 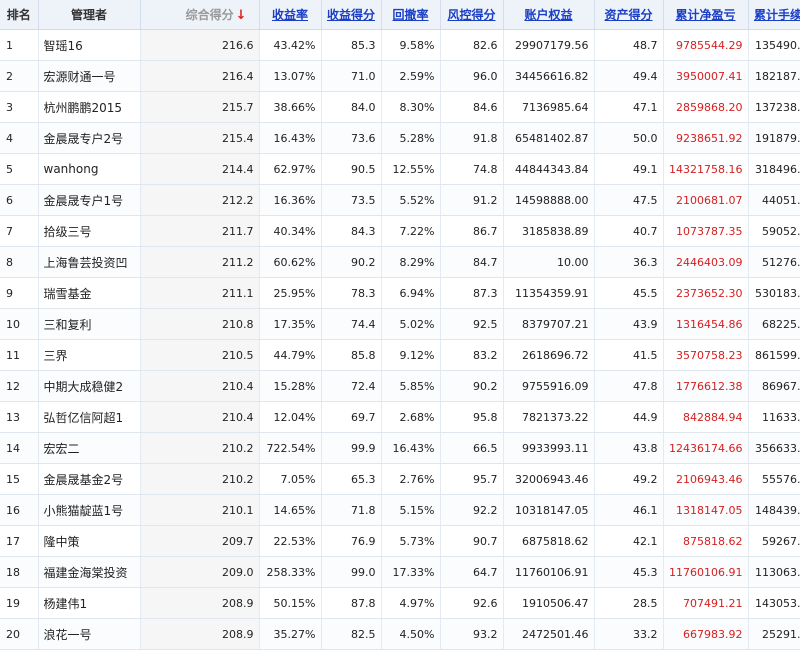 I want to click on cell-net-profit: 3570758.23, so click(x=706, y=355).